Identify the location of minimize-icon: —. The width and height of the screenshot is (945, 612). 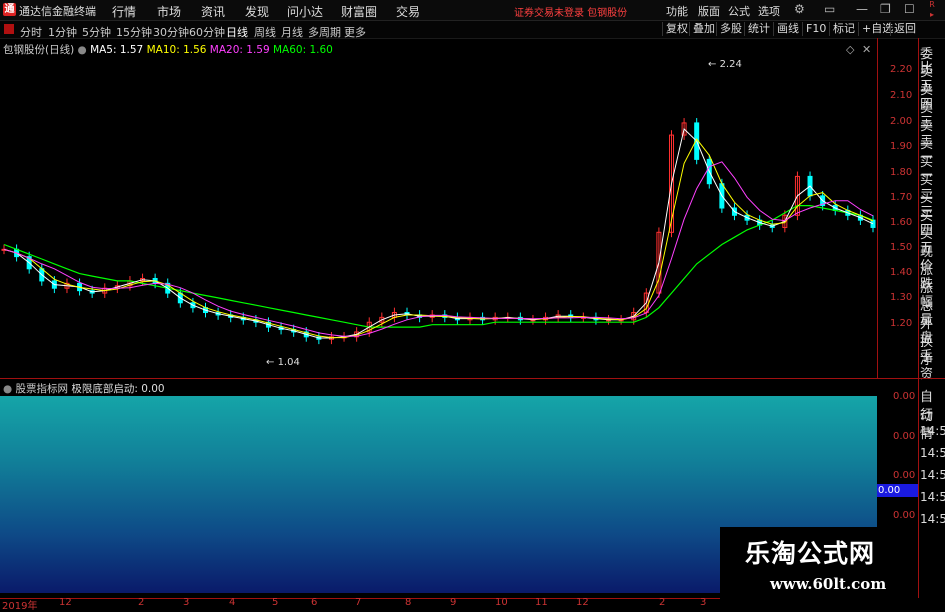
(862, 9).